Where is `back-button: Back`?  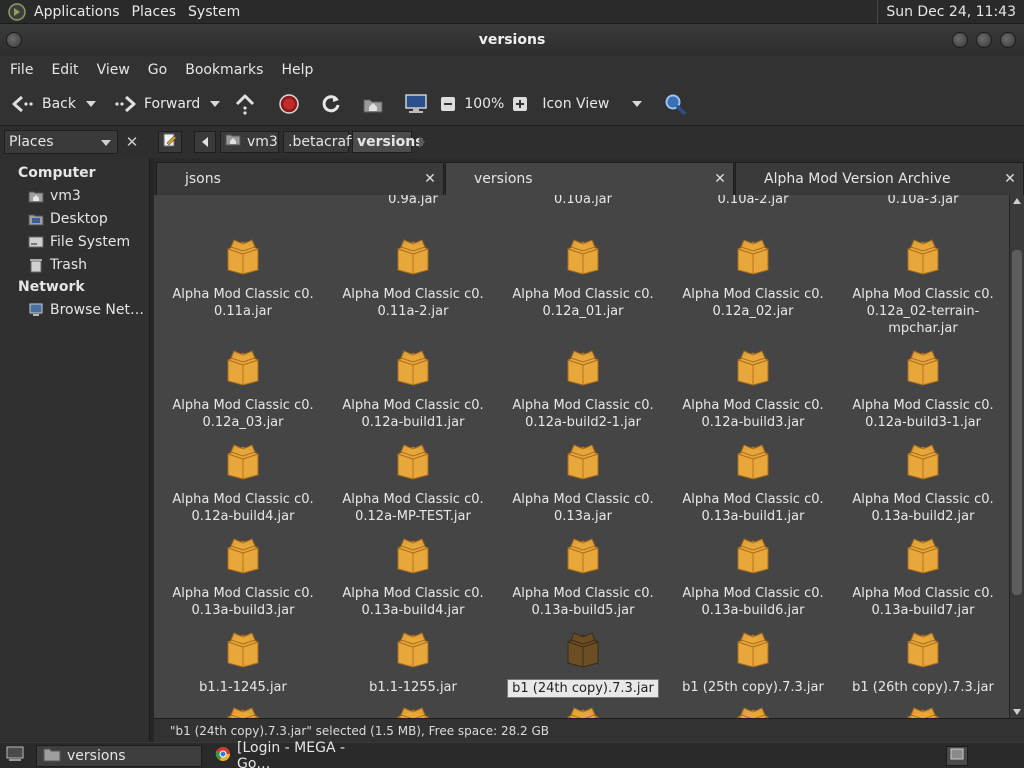
back-button: Back is located at coordinates (53, 104).